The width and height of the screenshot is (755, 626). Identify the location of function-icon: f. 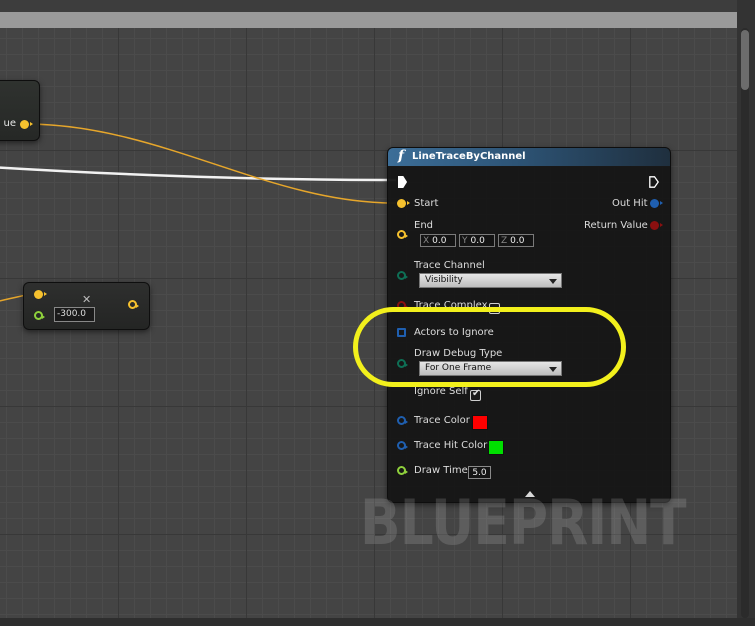
(401, 156).